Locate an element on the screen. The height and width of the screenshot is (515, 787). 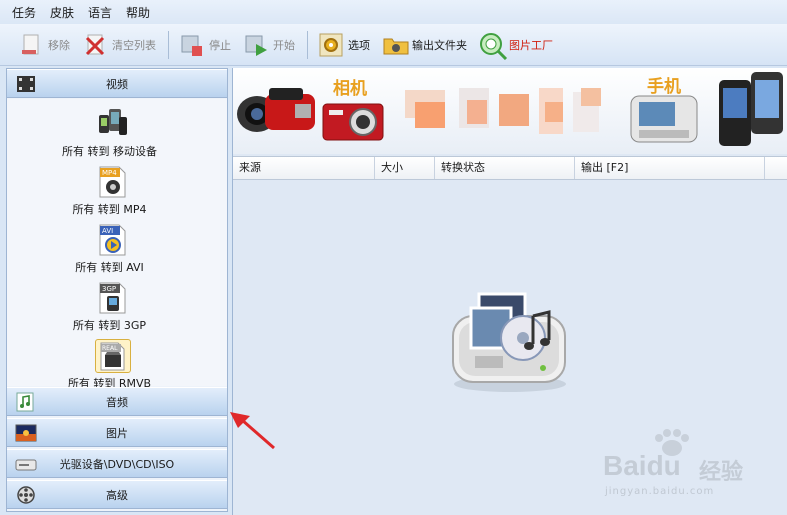
music-note-icon is located at coordinates (26, 402).